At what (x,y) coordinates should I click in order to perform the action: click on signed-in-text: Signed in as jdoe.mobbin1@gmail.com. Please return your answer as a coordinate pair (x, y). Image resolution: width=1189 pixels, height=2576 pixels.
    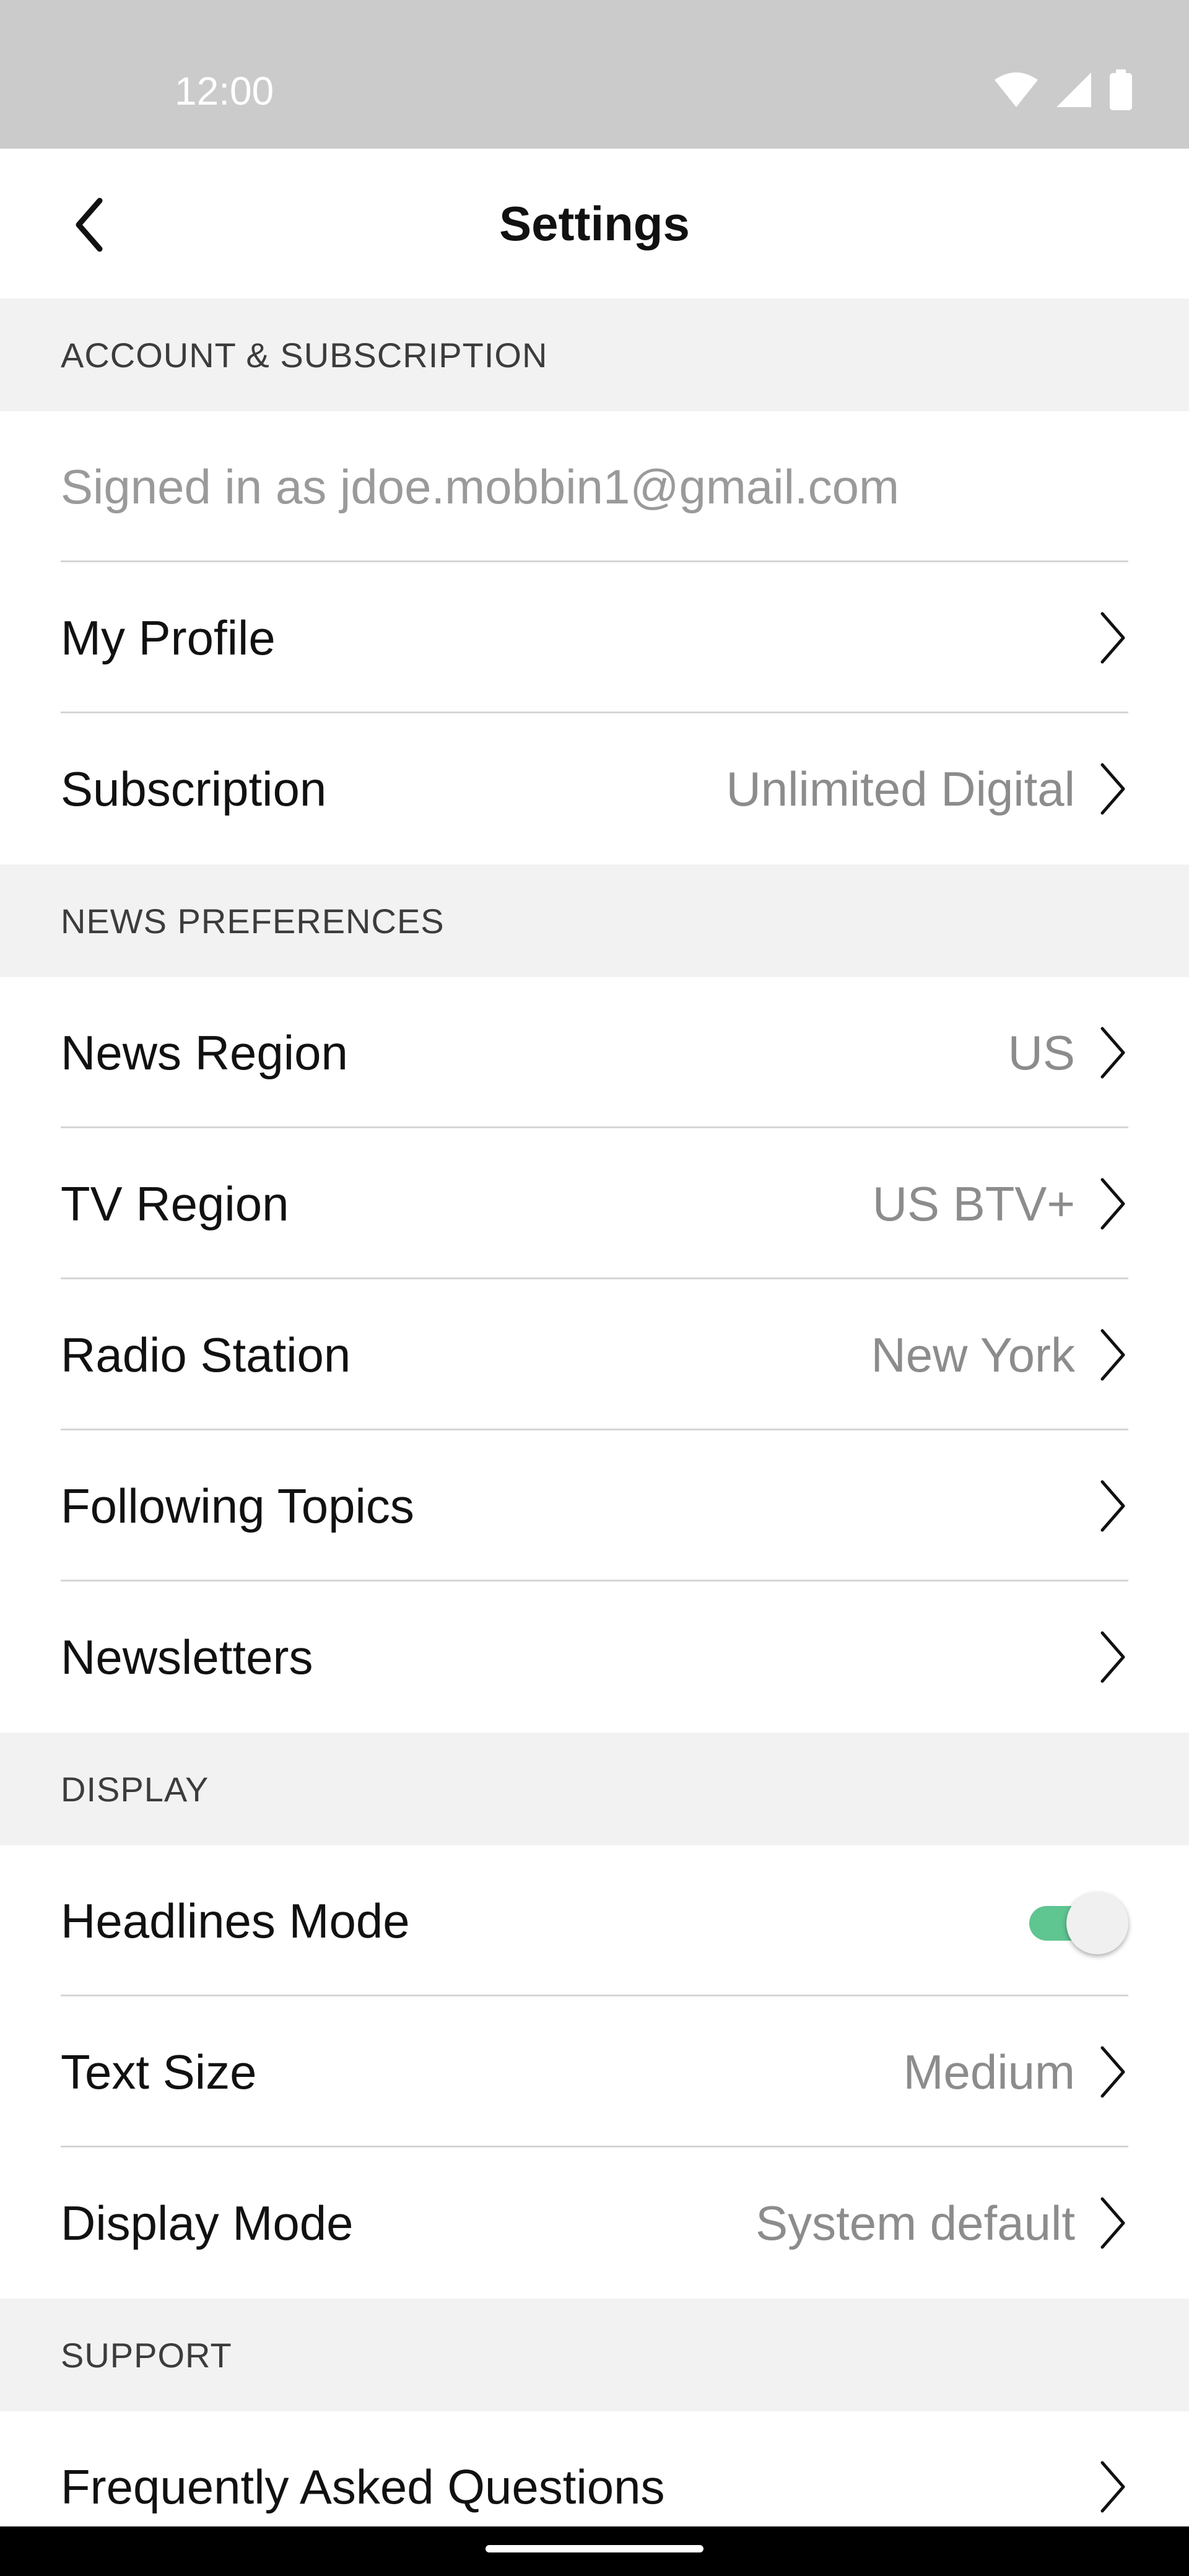
    Looking at the image, I should click on (480, 486).